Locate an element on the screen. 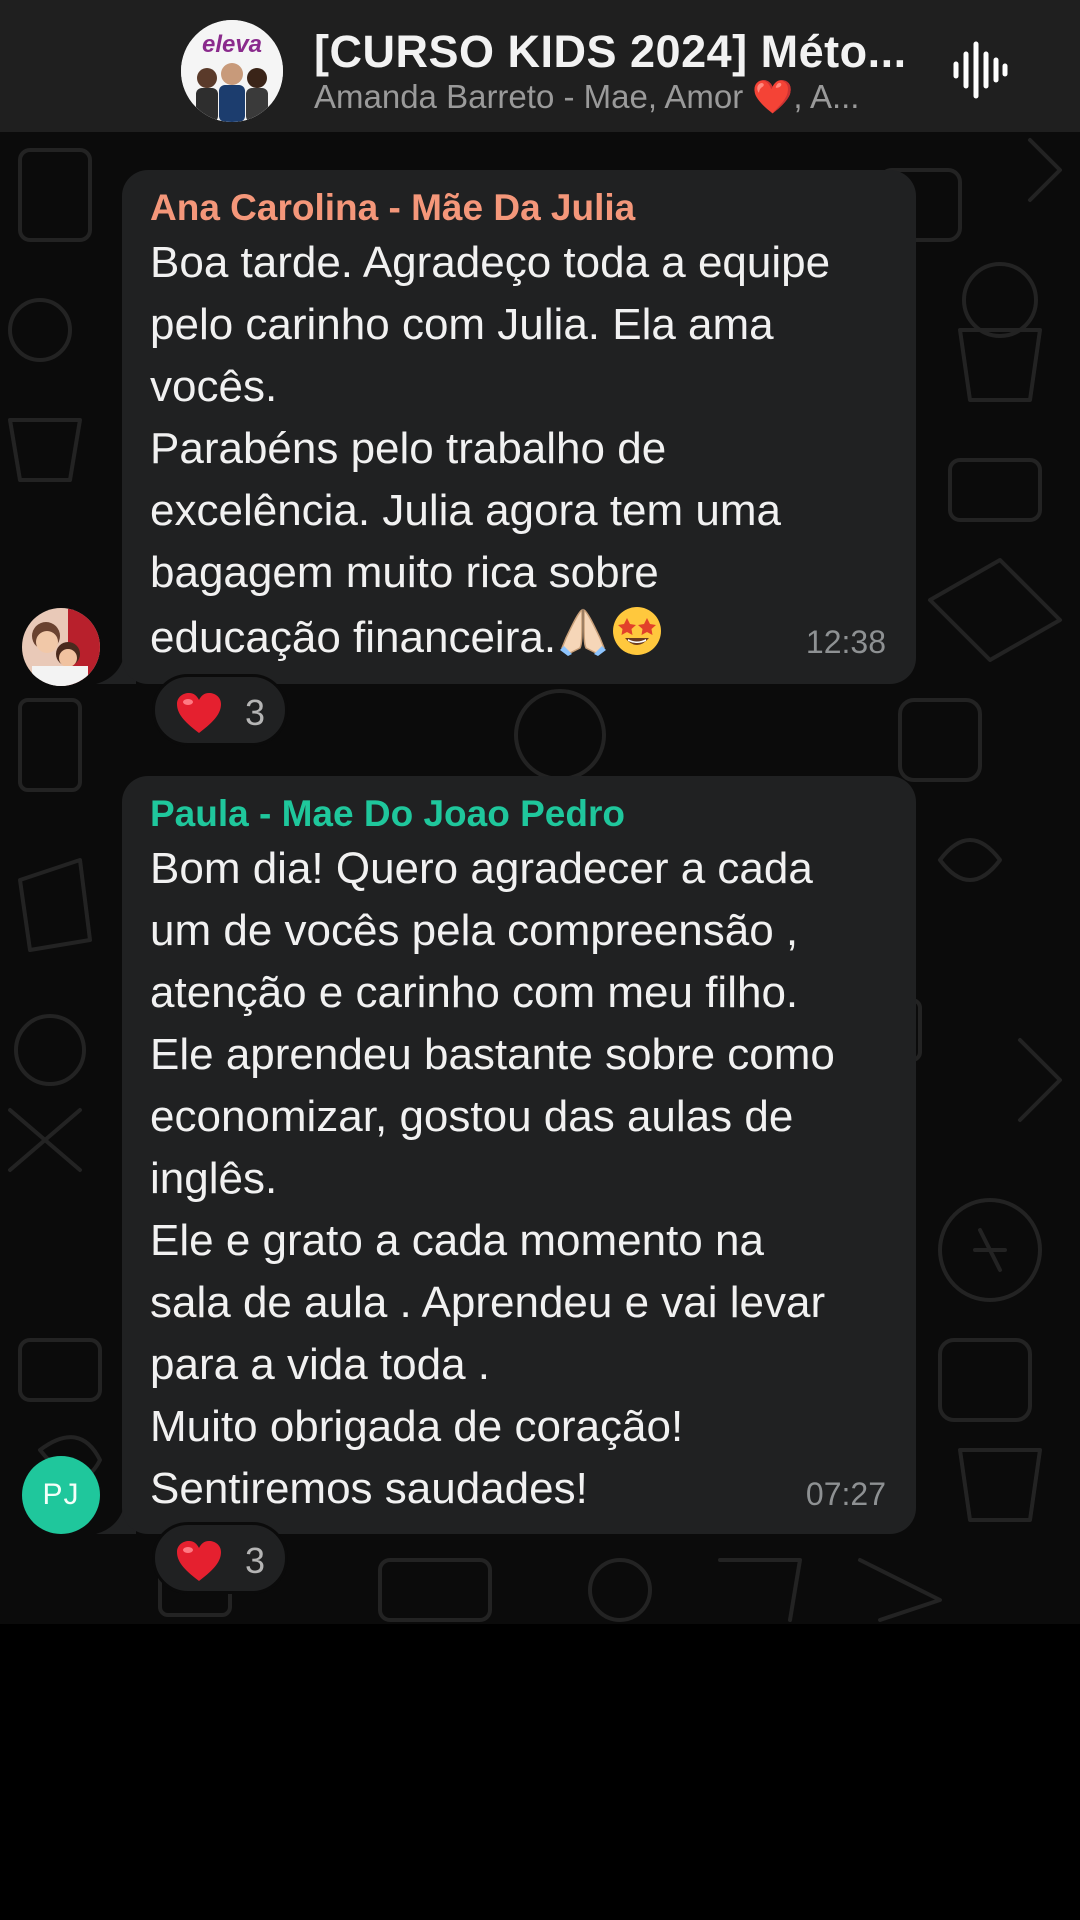  voice-chat-icon is located at coordinates (980, 70).